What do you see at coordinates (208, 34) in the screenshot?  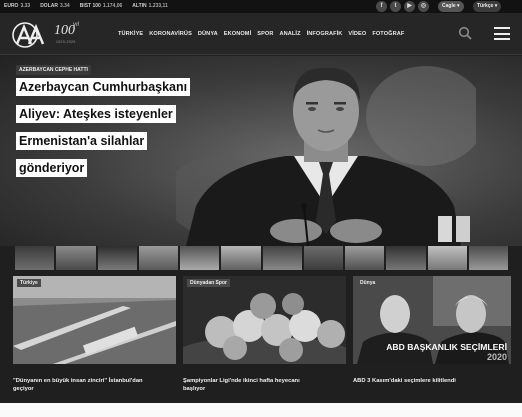 I see `nav-dunya: DÜNYA` at bounding box center [208, 34].